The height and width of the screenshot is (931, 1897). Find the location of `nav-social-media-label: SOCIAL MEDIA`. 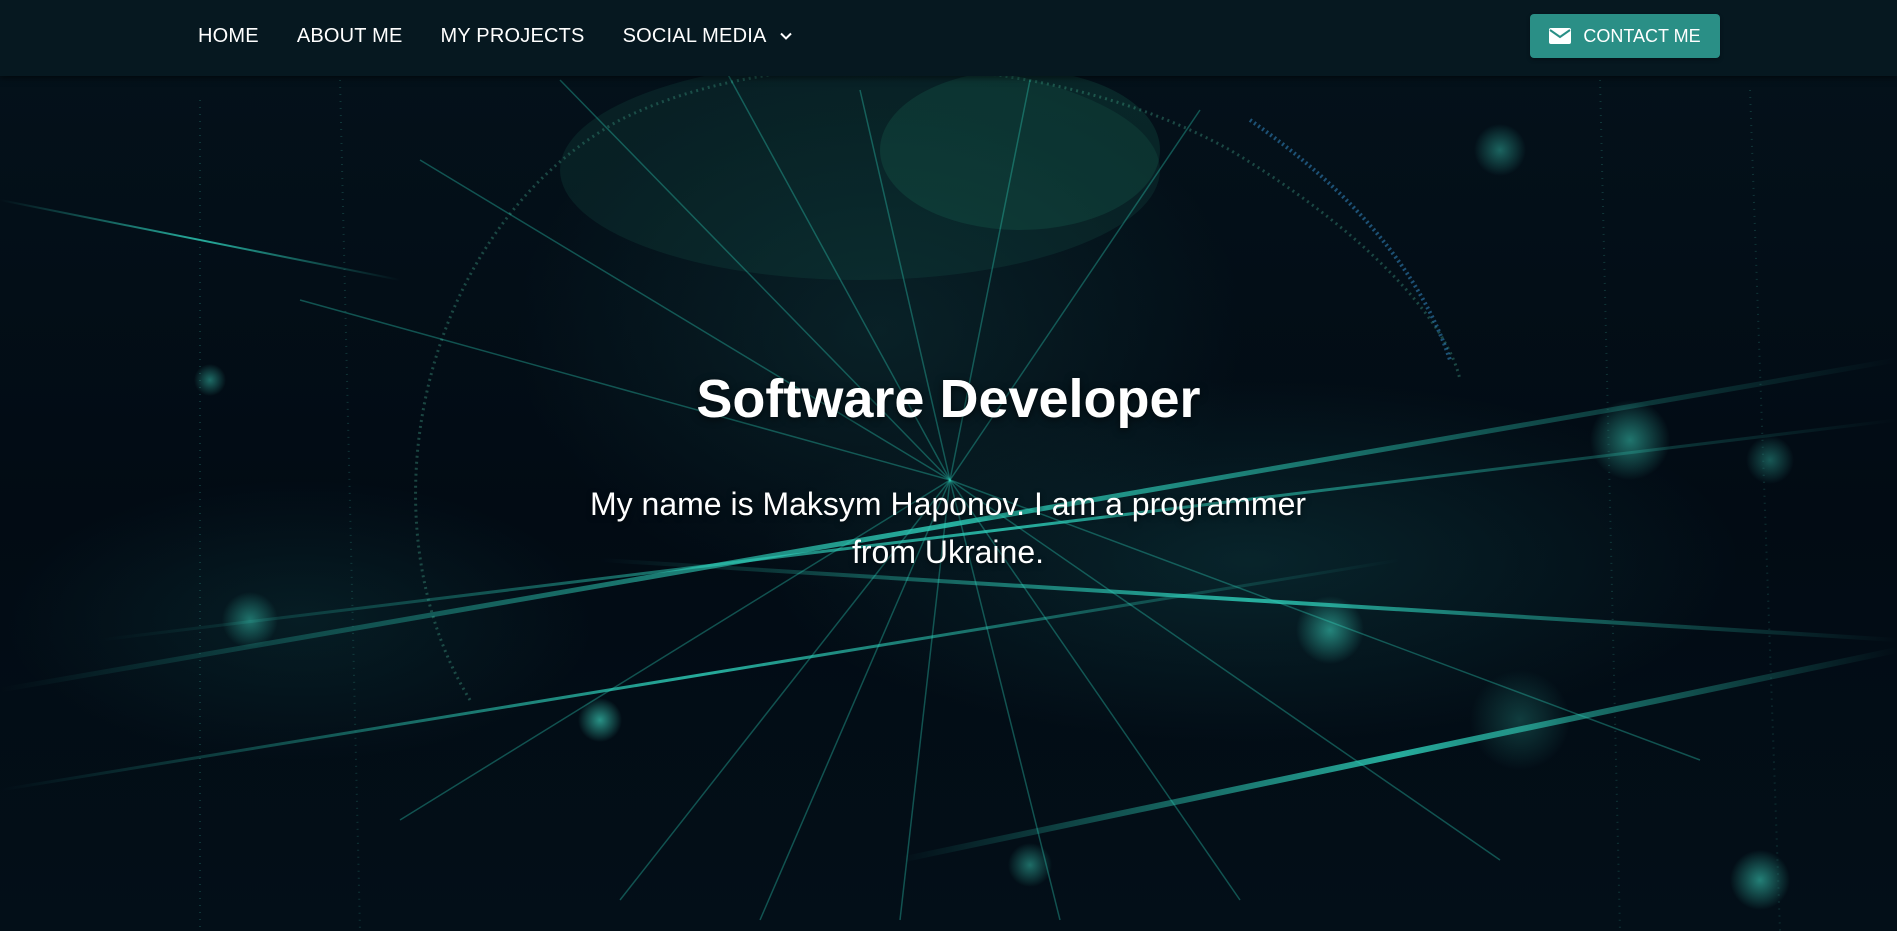

nav-social-media-label: SOCIAL MEDIA is located at coordinates (694, 35).